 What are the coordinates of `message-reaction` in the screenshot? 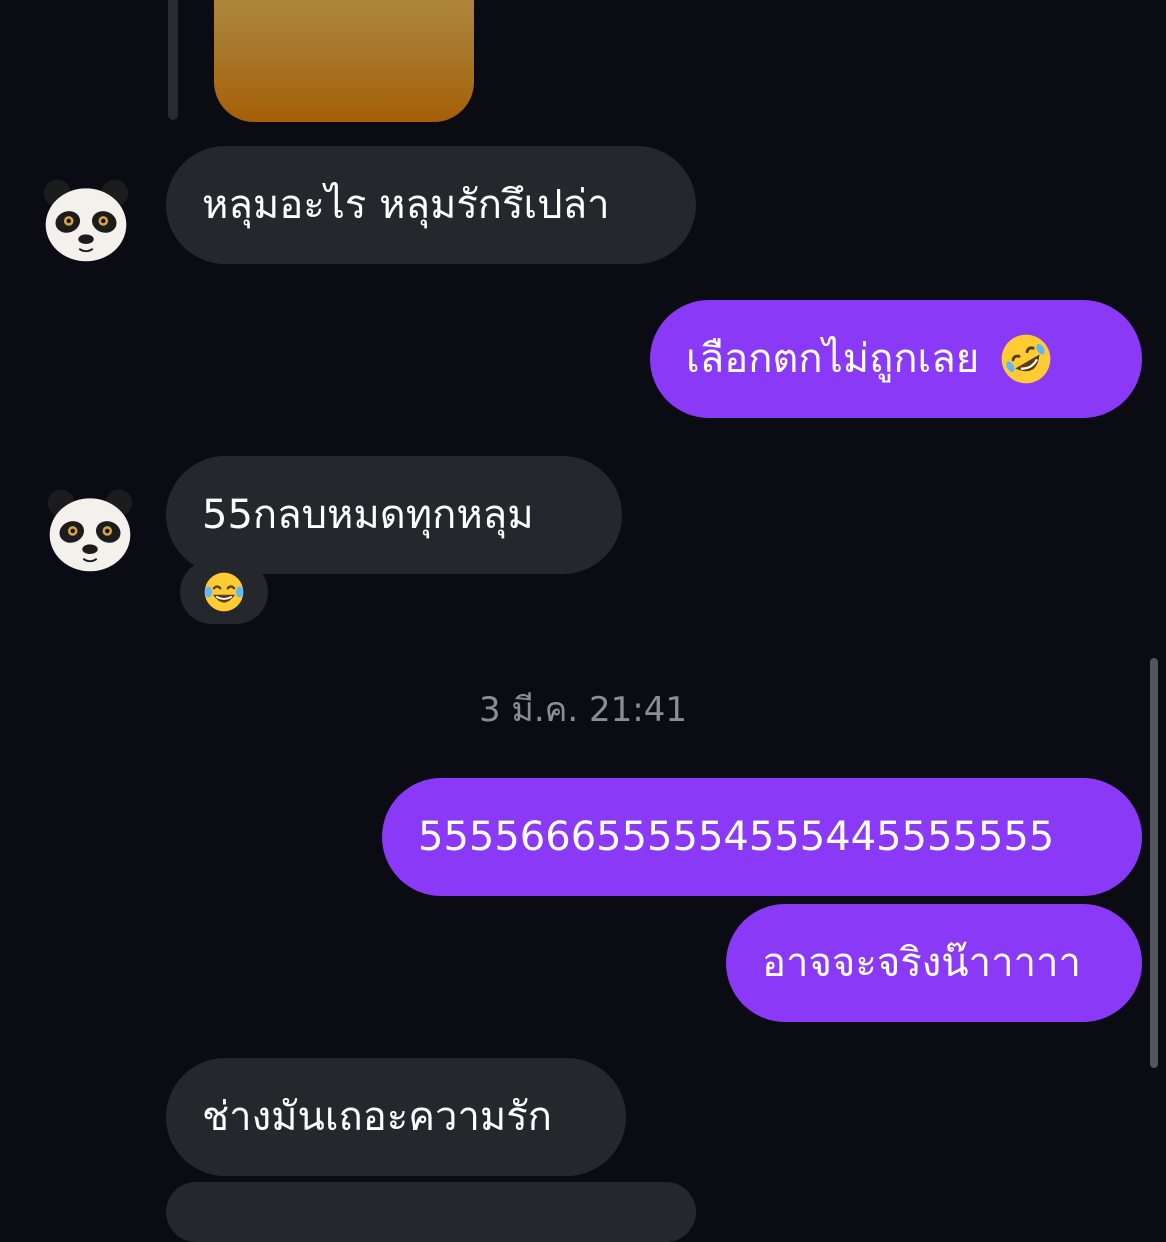 It's located at (224, 592).